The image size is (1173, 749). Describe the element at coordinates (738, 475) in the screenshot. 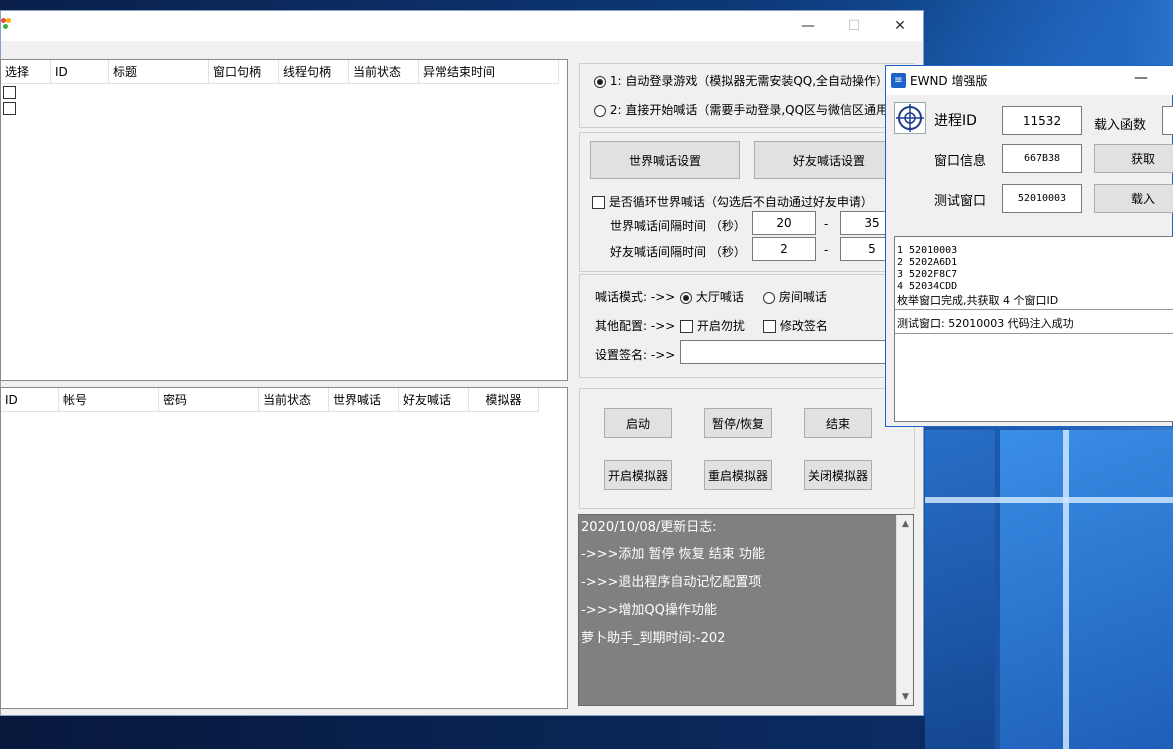

I see `restart-emulator-button: 重启模拟器` at that location.